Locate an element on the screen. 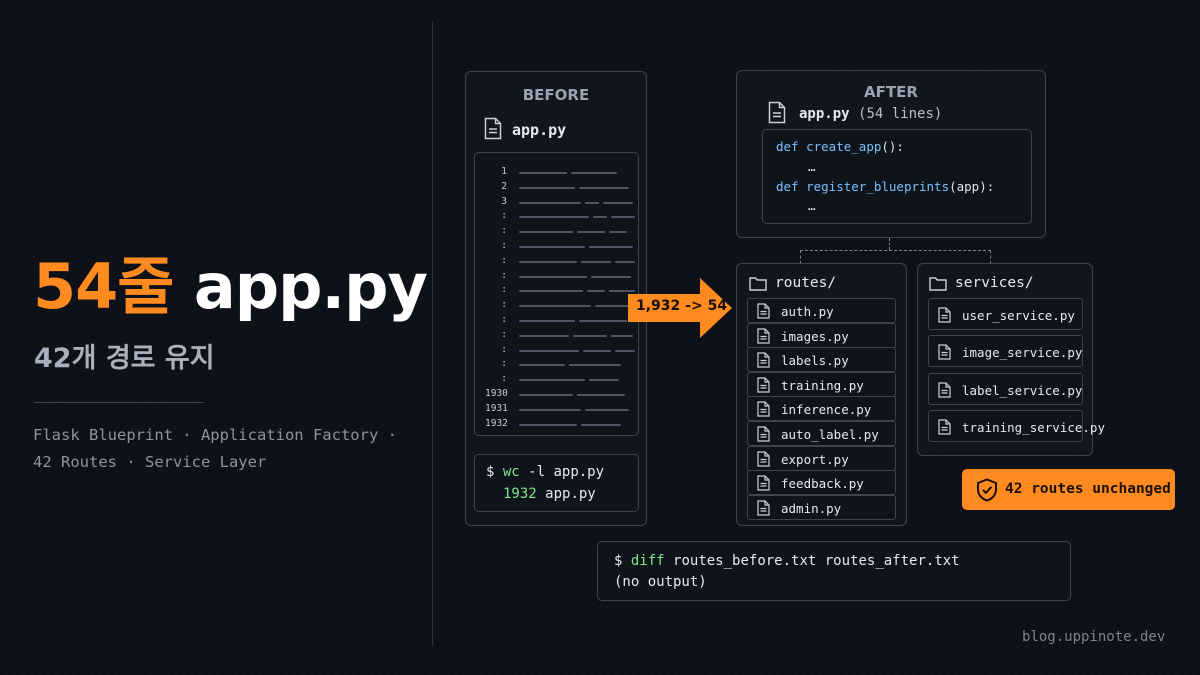  line-number: 1931 is located at coordinates (496, 408).